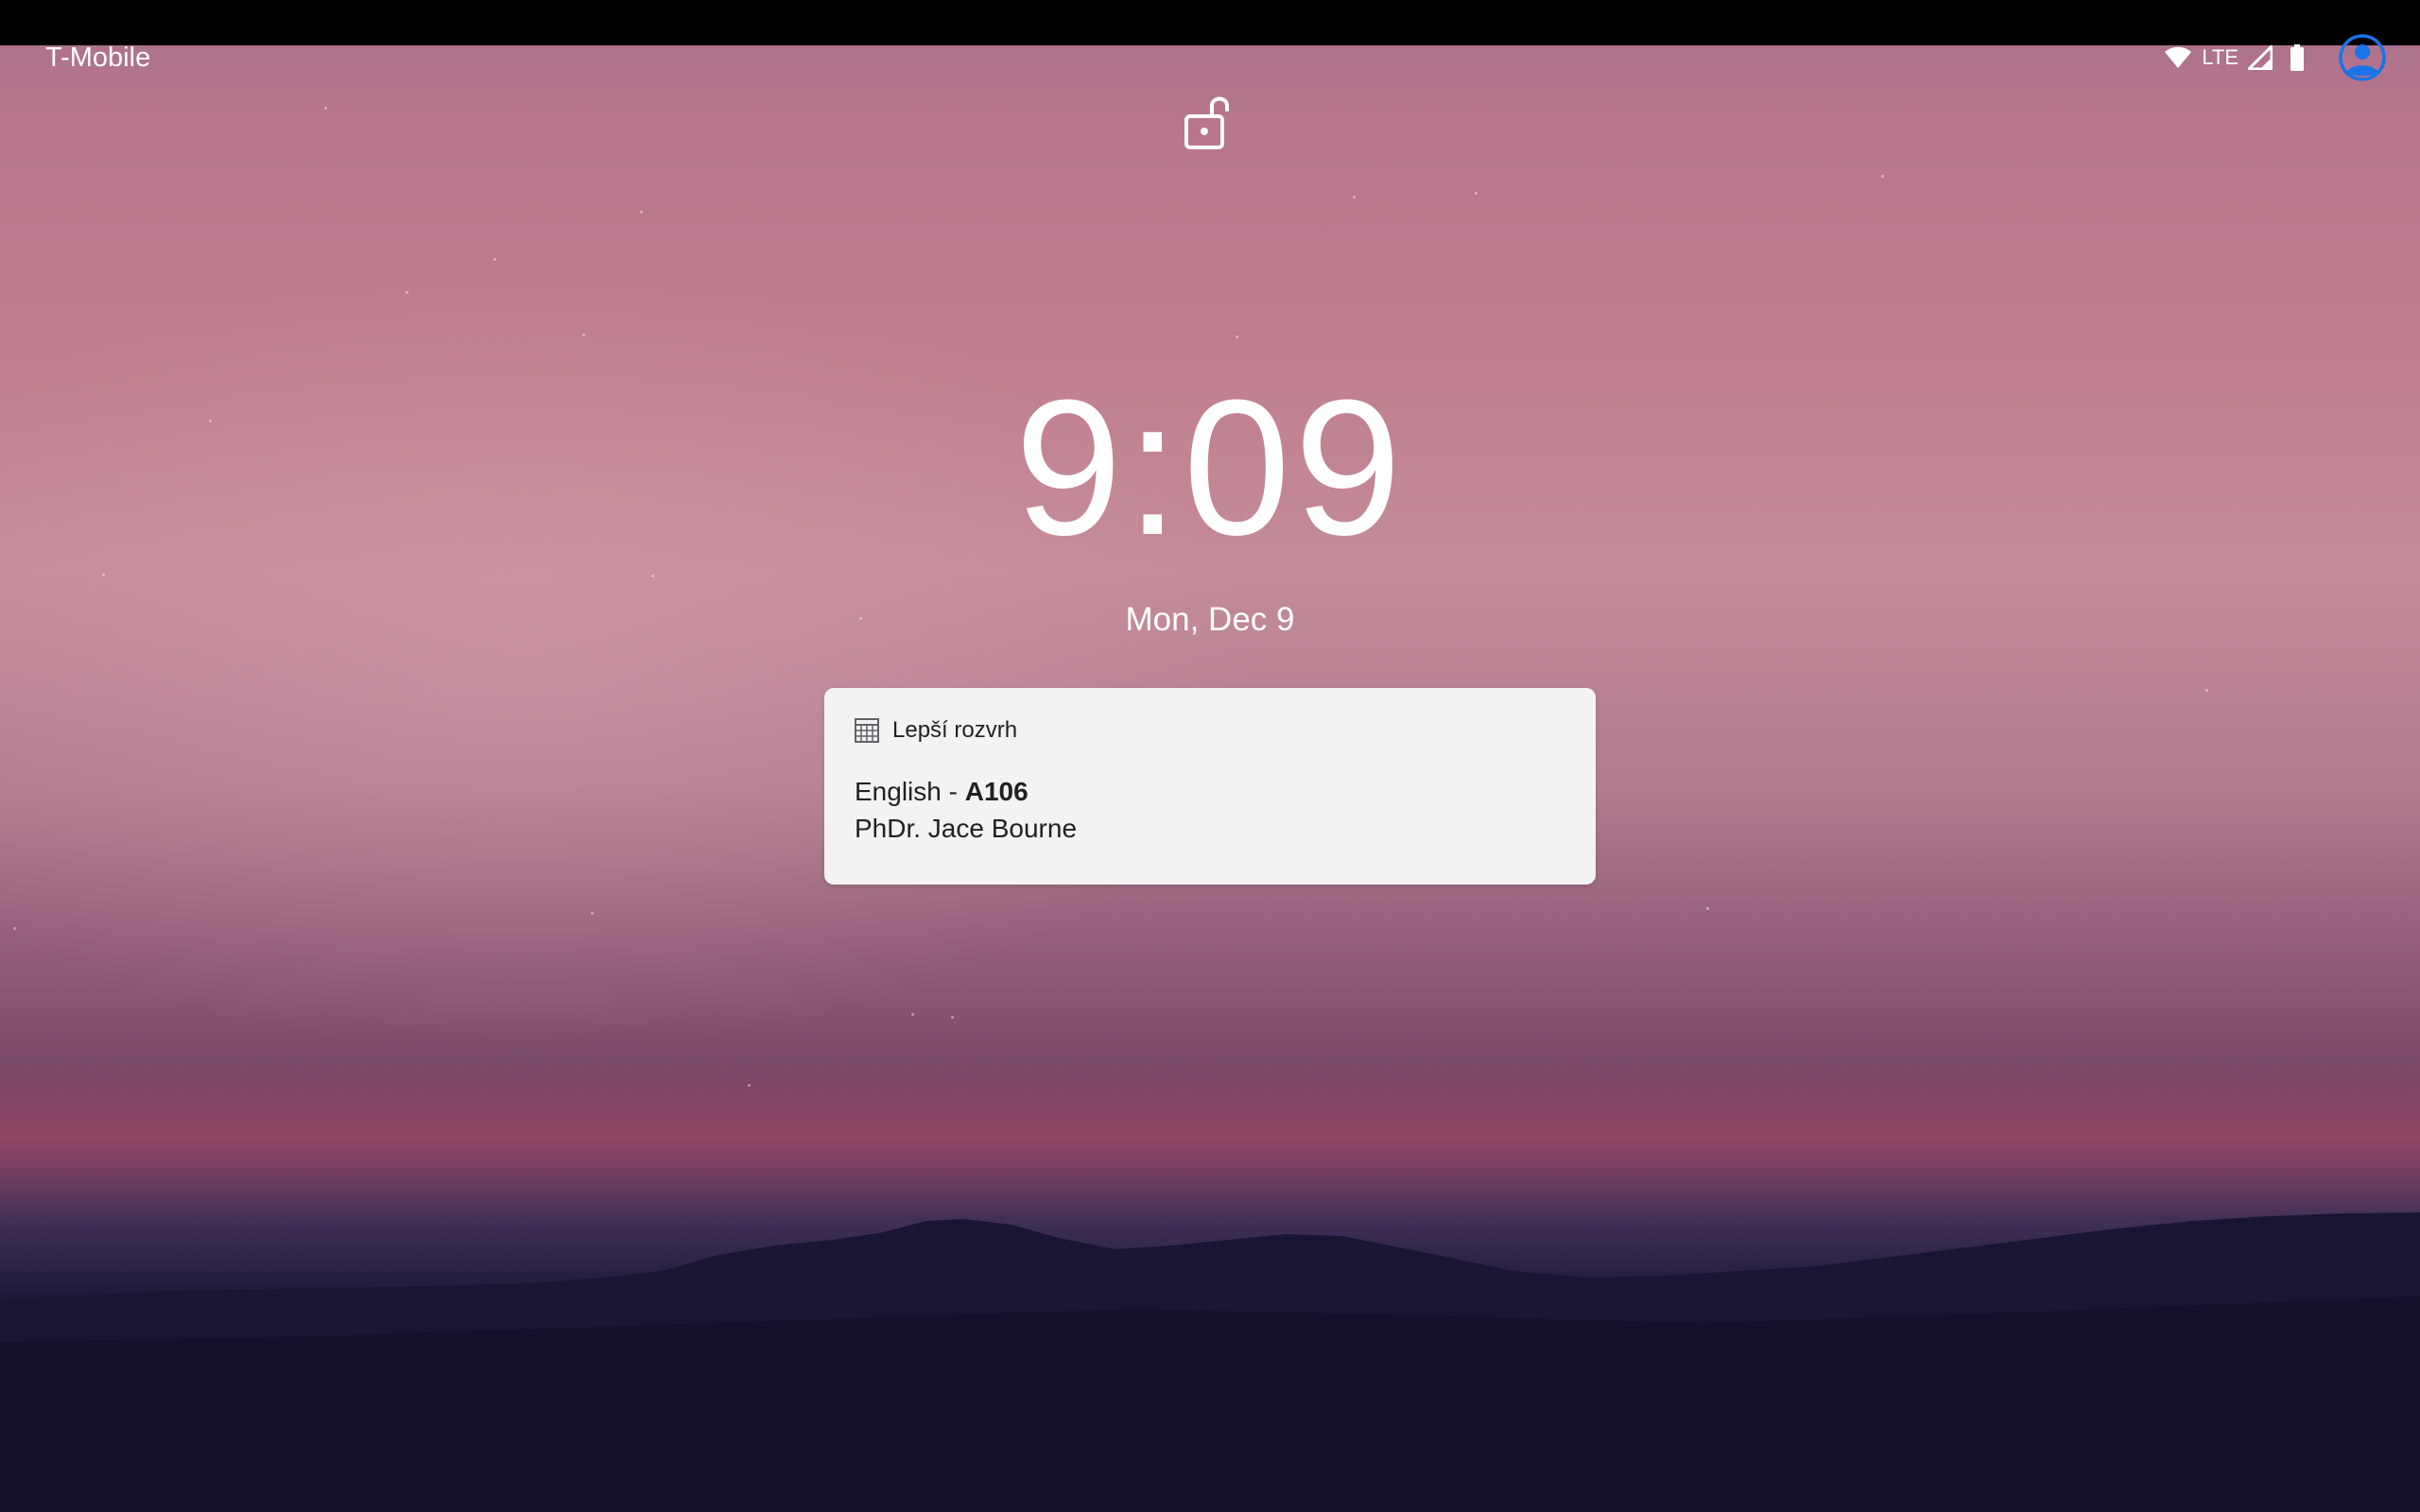 Image resolution: width=2420 pixels, height=1512 pixels. What do you see at coordinates (910, 791) in the screenshot?
I see `notification-title-prefix: English -` at bounding box center [910, 791].